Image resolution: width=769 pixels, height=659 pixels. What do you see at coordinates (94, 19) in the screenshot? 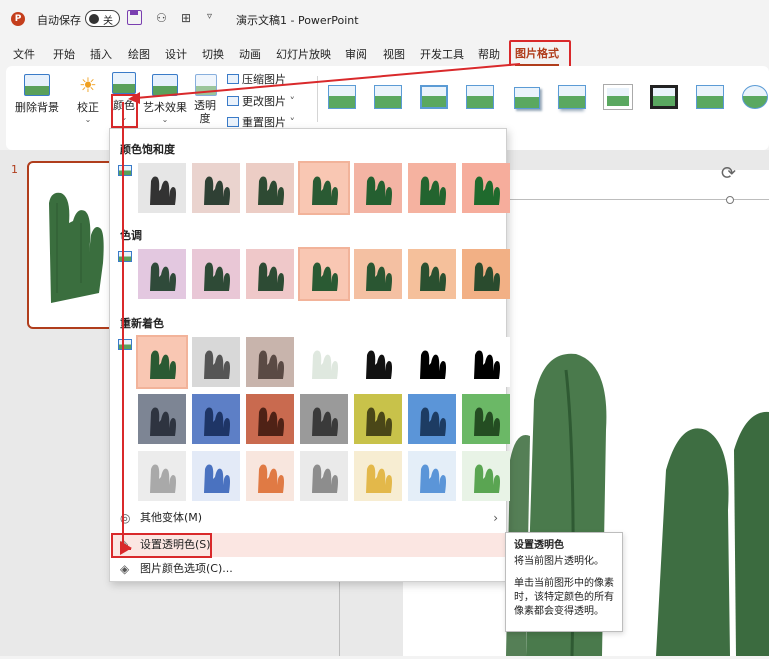
I see `toggle-knob` at bounding box center [94, 19].